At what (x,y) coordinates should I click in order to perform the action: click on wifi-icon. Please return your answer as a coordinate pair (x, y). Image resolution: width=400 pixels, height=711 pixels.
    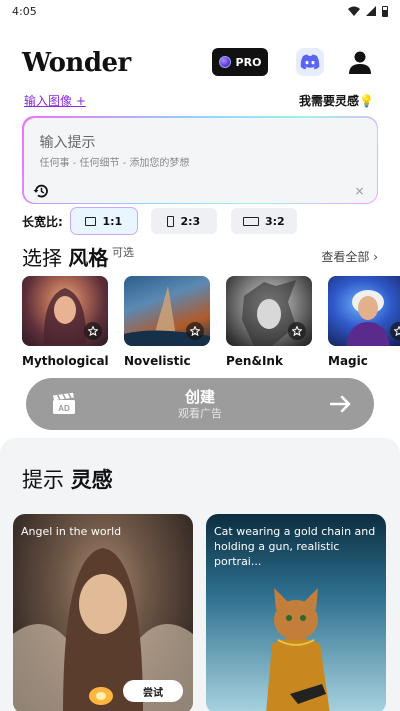
    Looking at the image, I should click on (354, 11).